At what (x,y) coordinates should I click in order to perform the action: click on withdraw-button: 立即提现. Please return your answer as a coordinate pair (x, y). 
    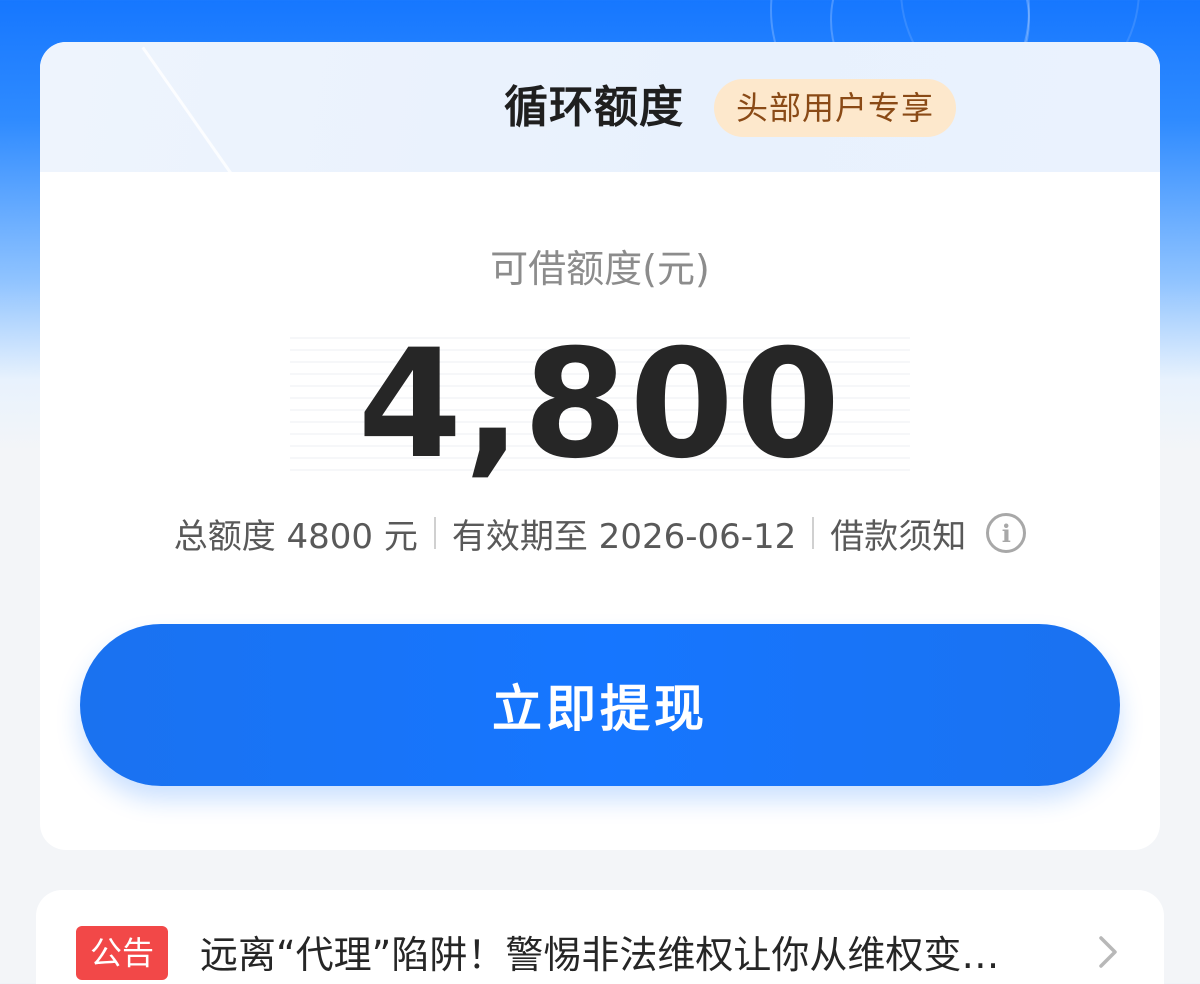
    Looking at the image, I should click on (600, 705).